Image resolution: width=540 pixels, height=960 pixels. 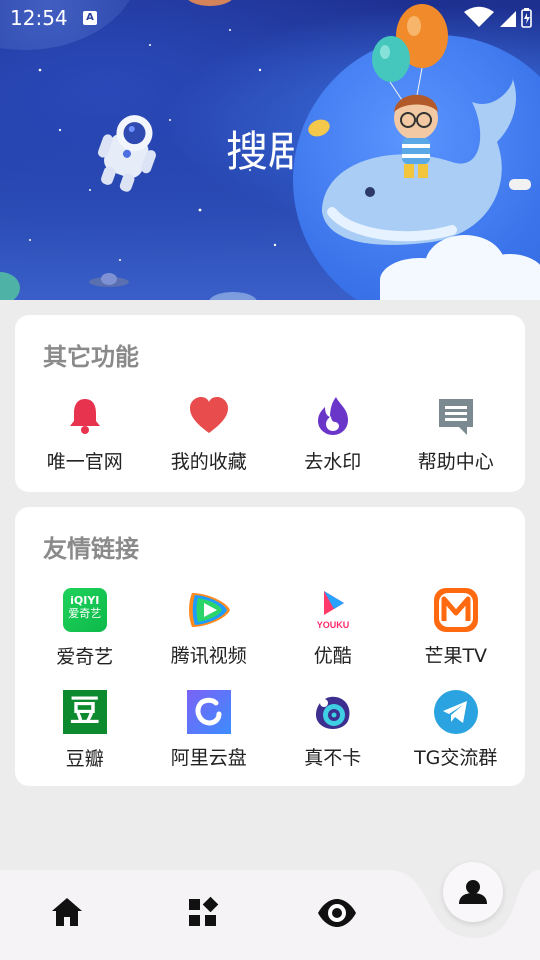 I want to click on links-title: 友情链接, so click(x=91, y=549).